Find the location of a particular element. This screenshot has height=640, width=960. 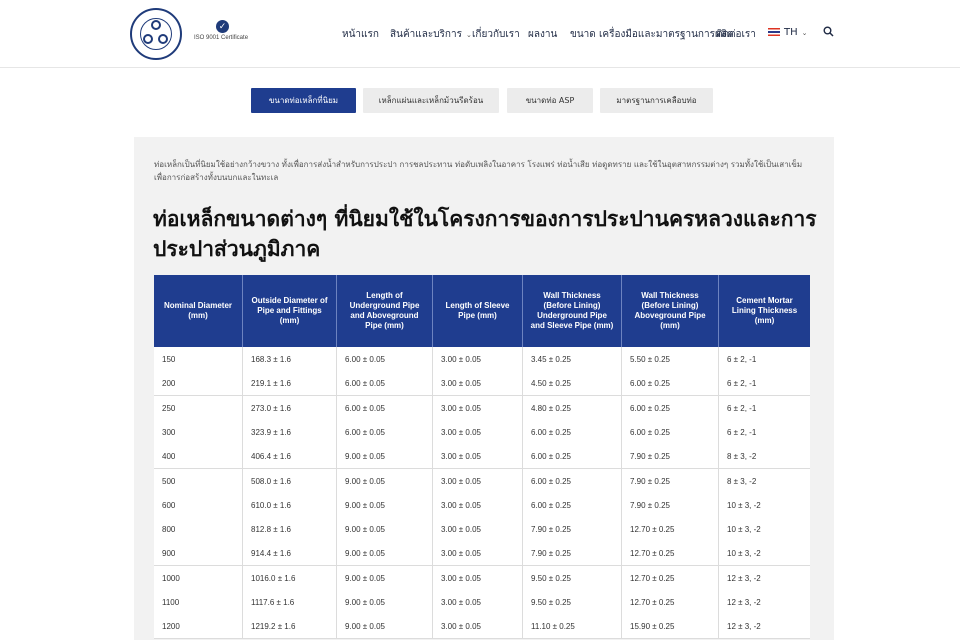

iso-certificate: ✓ ISO 9001 Certificate is located at coordinates (229, 34).